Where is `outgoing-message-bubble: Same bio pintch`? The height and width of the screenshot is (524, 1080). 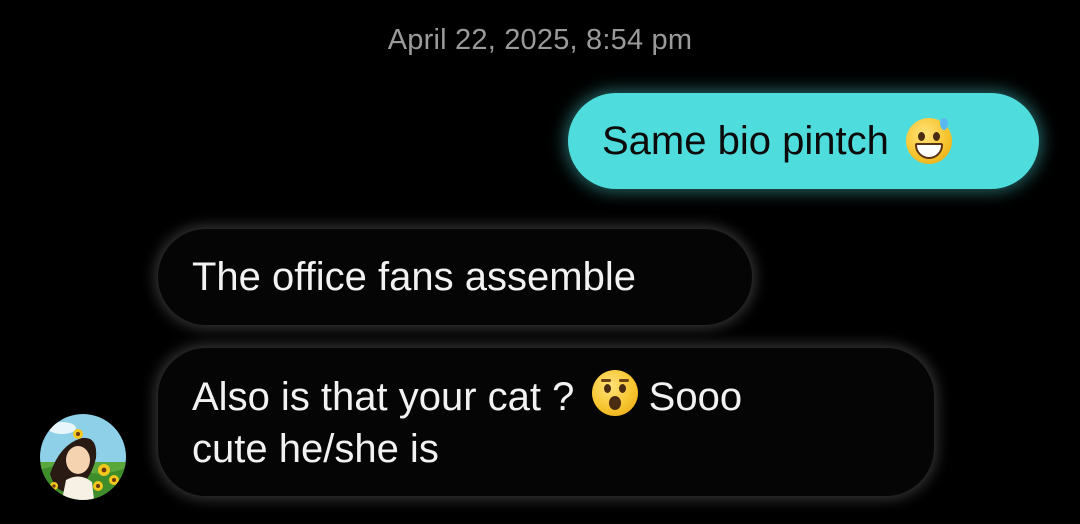
outgoing-message-bubble: Same bio pintch is located at coordinates (803, 141).